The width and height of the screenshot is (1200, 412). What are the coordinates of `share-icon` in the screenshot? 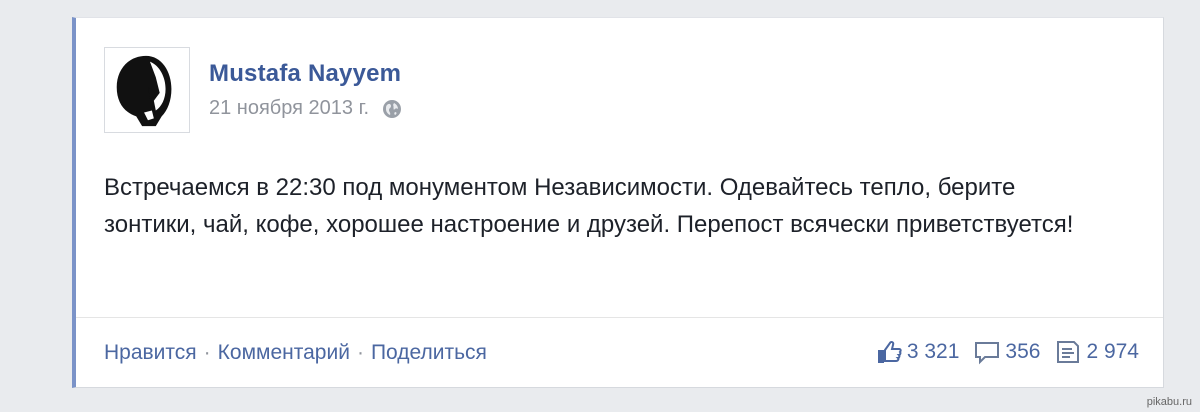 It's located at (1068, 352).